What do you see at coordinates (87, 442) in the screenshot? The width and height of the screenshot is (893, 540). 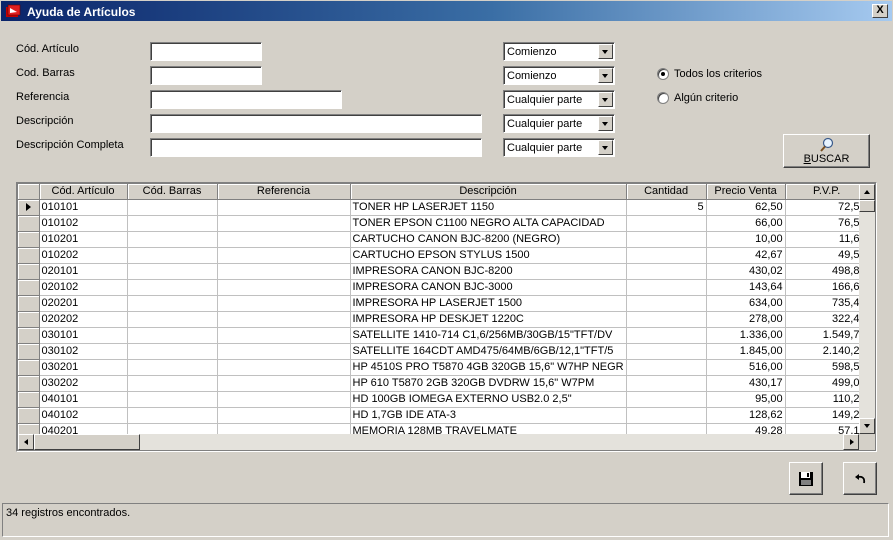 I see `horizontal-scroll-thumb` at bounding box center [87, 442].